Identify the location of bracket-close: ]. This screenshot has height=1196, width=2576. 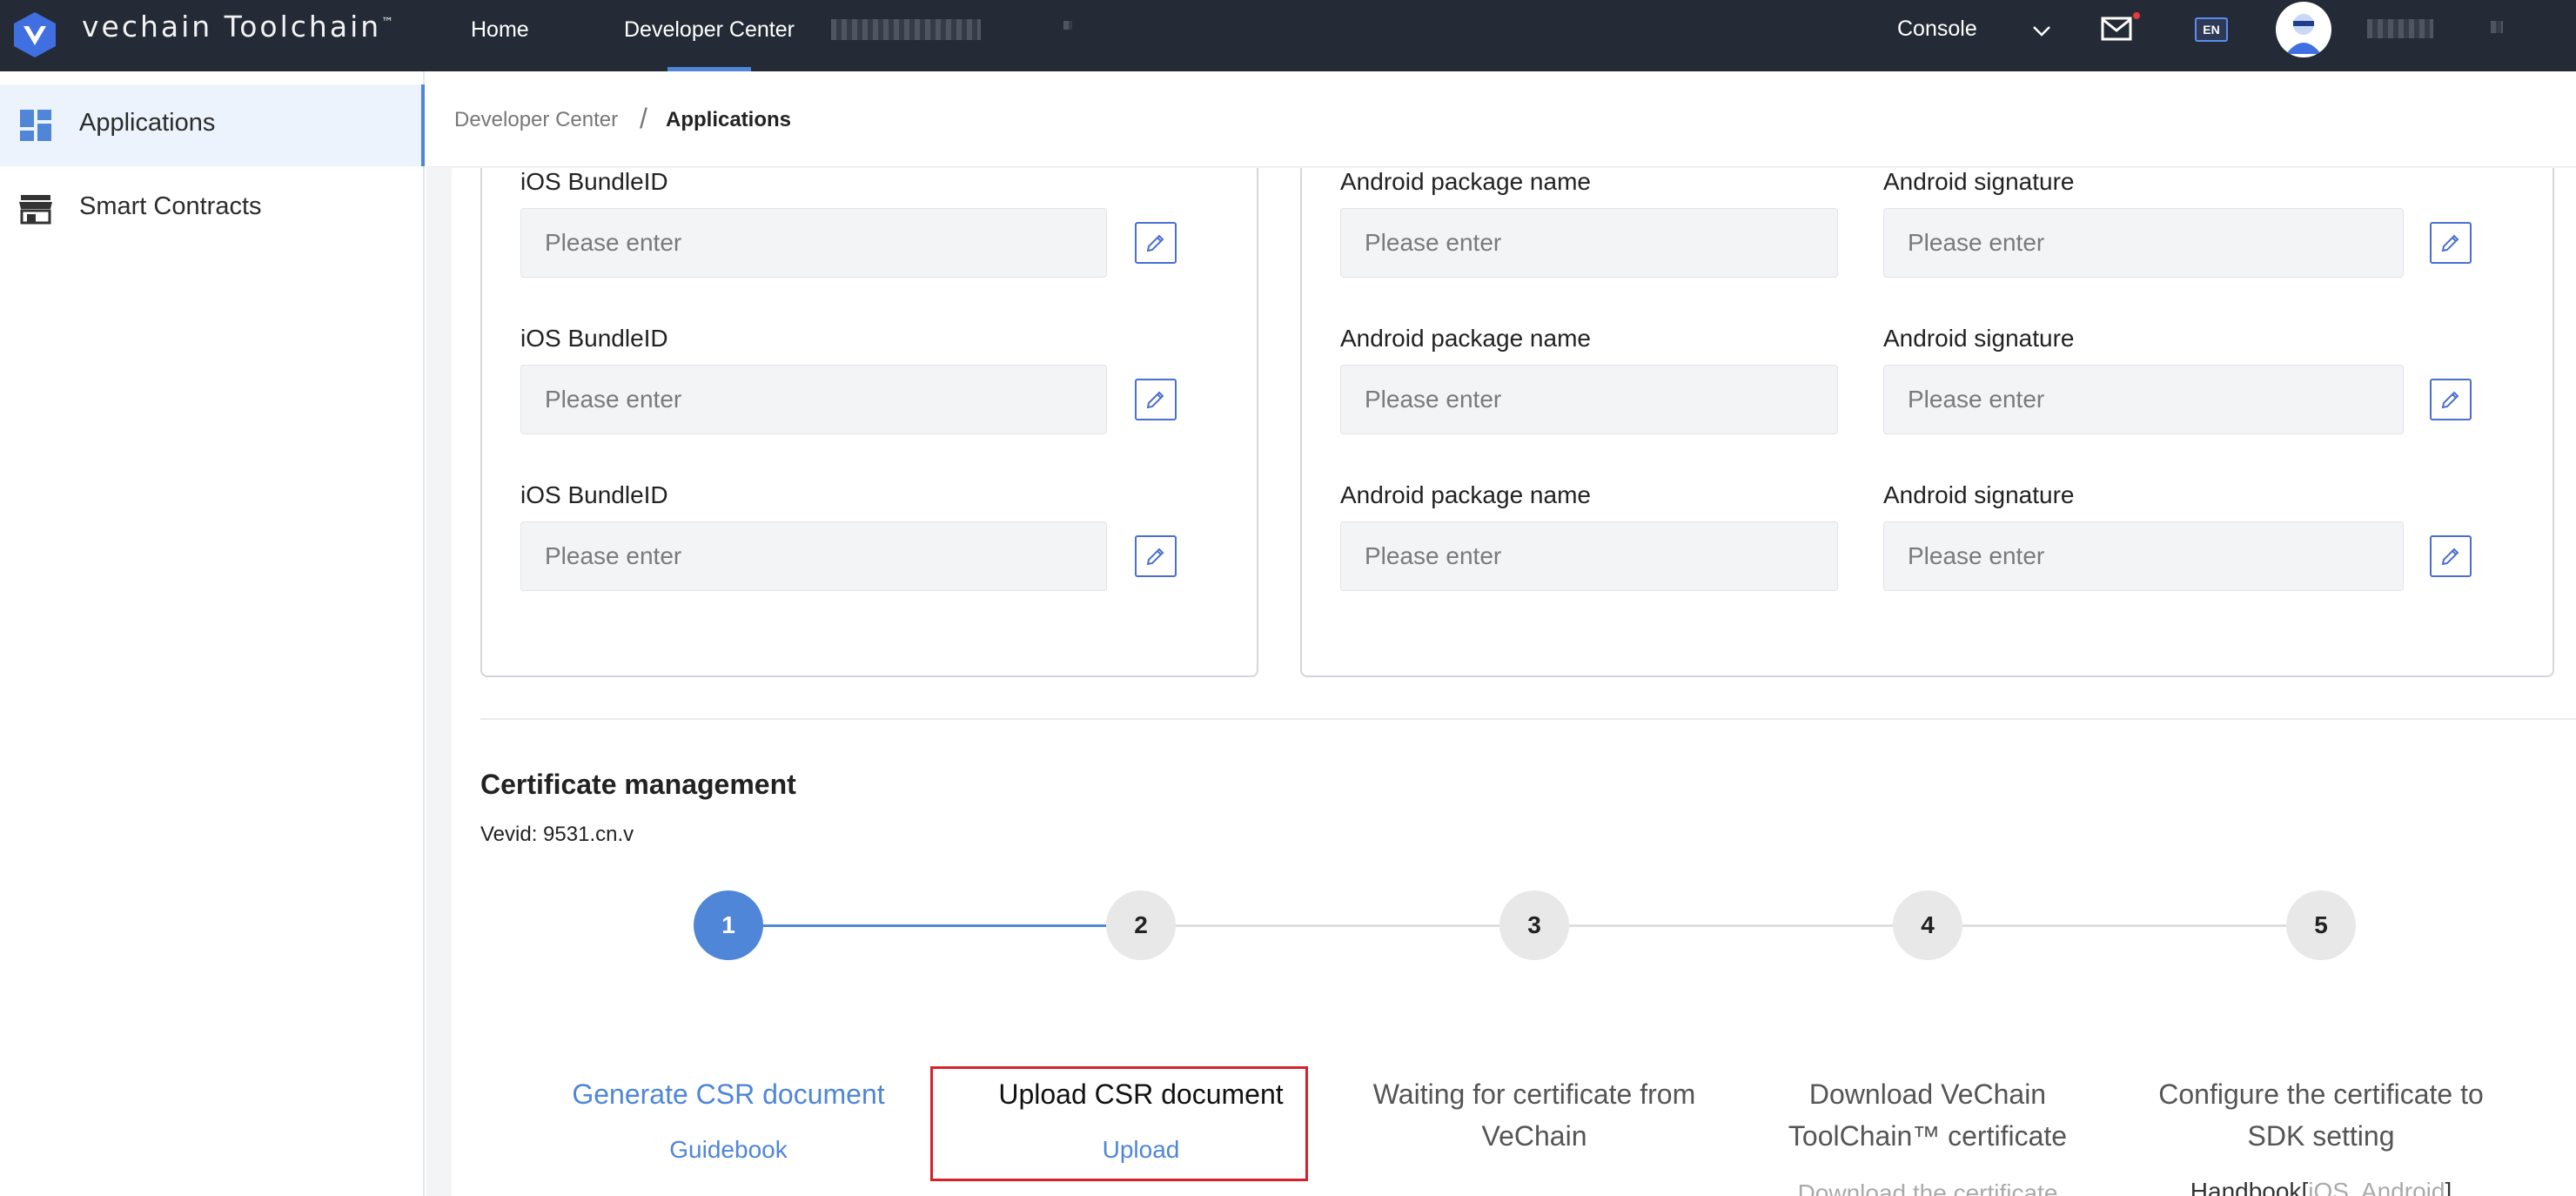
(2448, 1187).